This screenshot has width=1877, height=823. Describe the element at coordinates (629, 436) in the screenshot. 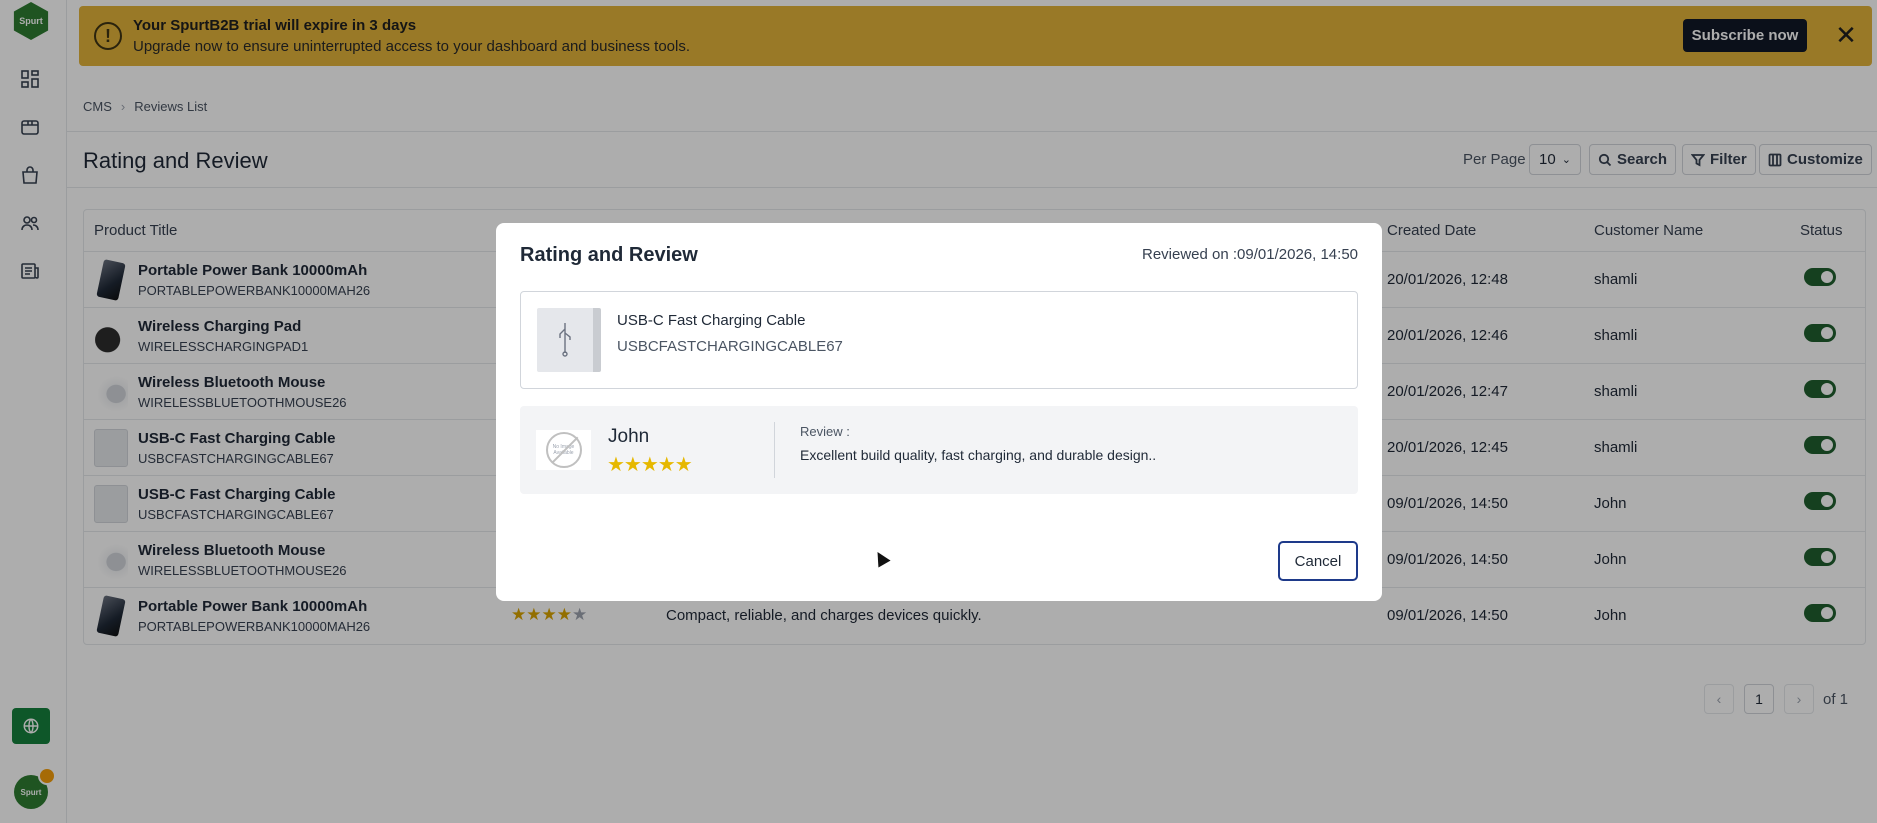

I see `reviewer-name: John` at that location.